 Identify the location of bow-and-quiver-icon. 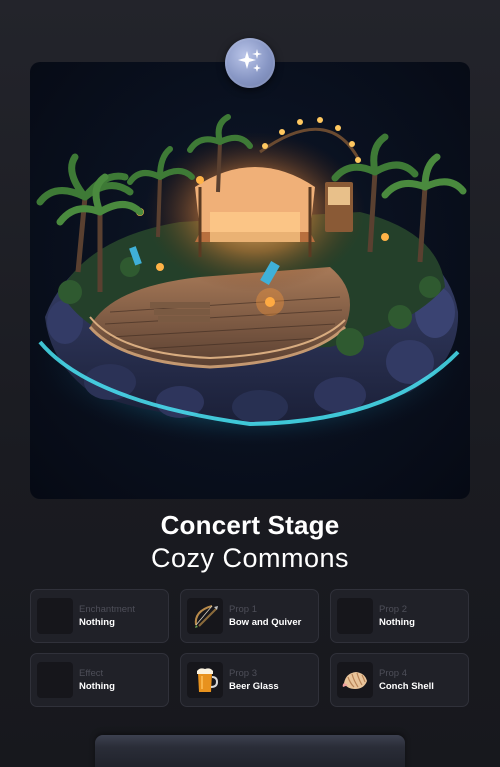
(205, 616).